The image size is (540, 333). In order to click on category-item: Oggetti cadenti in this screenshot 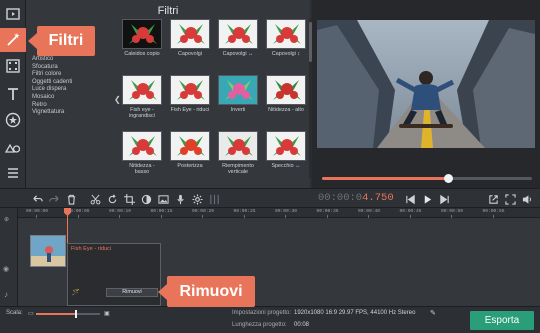, I will do `click(73, 83)`.